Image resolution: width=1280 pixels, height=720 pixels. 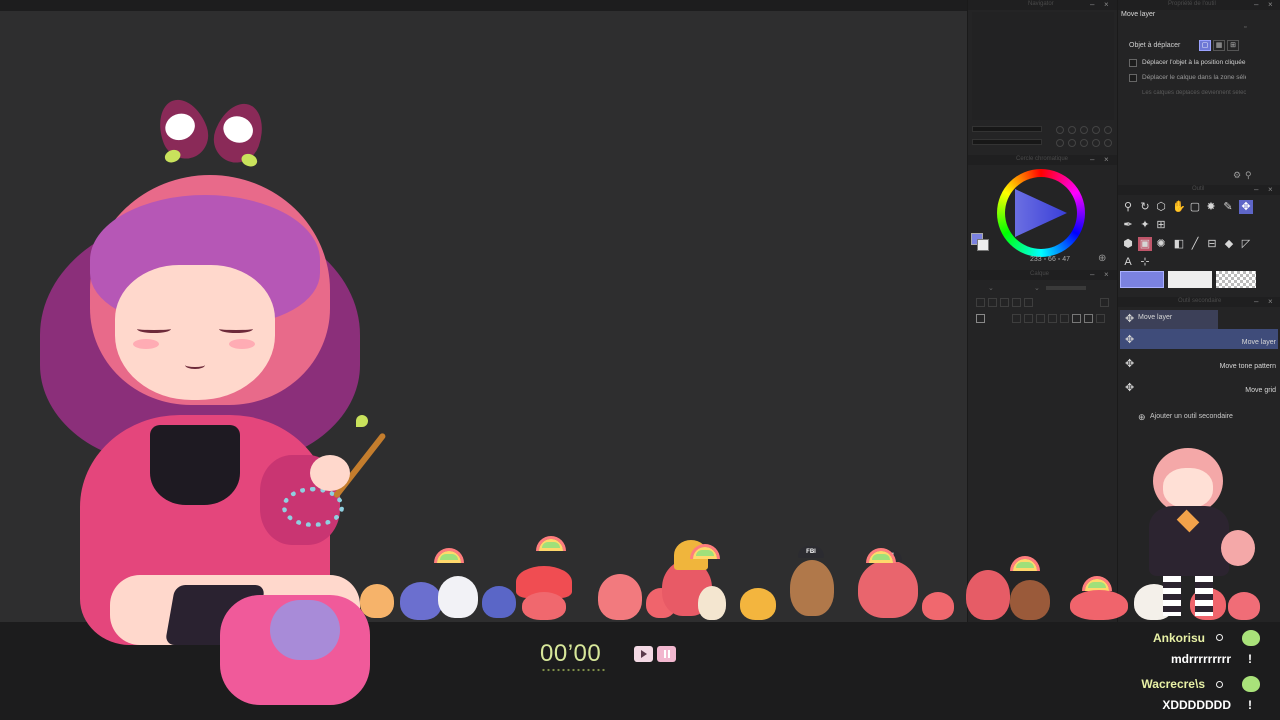 I want to click on move-cross-icon: ✥, so click(x=1130, y=388).